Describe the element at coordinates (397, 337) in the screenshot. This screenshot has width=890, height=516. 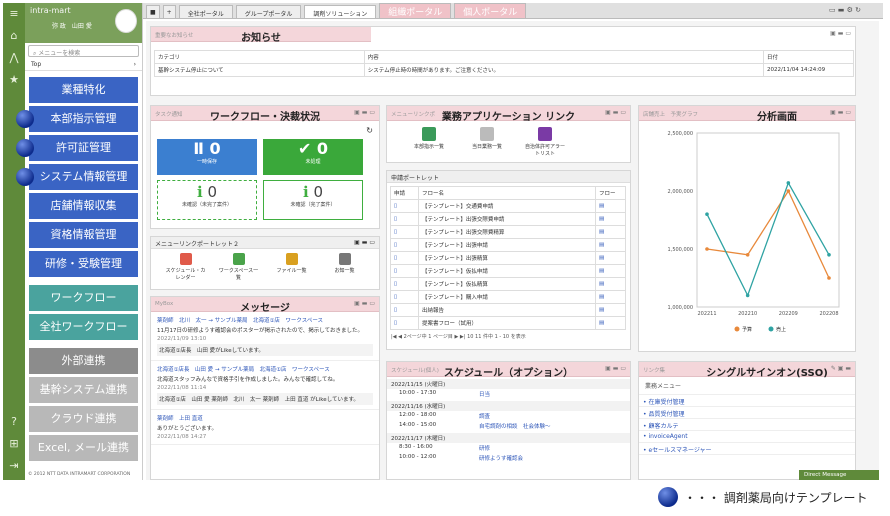
I see `pager-first-icon: |◀ ◀` at that location.